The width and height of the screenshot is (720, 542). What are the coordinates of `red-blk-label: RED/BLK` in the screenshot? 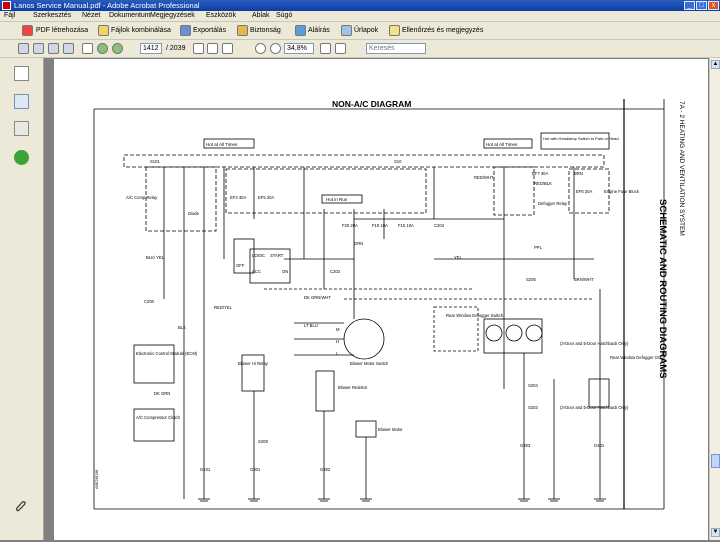 It's located at (543, 183).